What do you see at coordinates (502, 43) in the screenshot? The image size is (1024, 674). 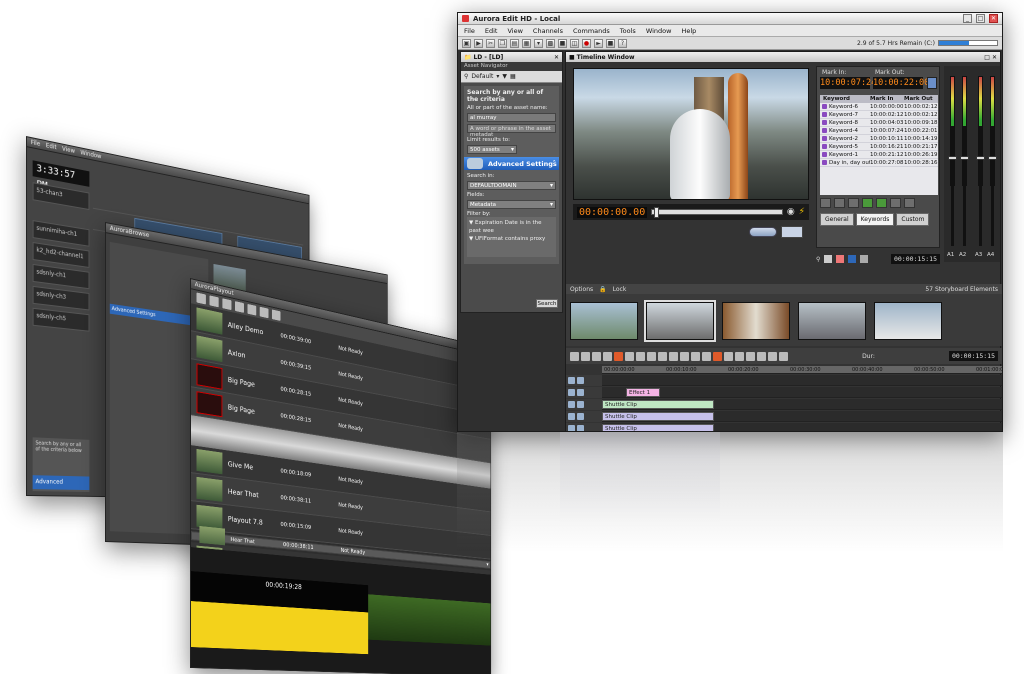 I see `copy-icon: ❐` at bounding box center [502, 43].